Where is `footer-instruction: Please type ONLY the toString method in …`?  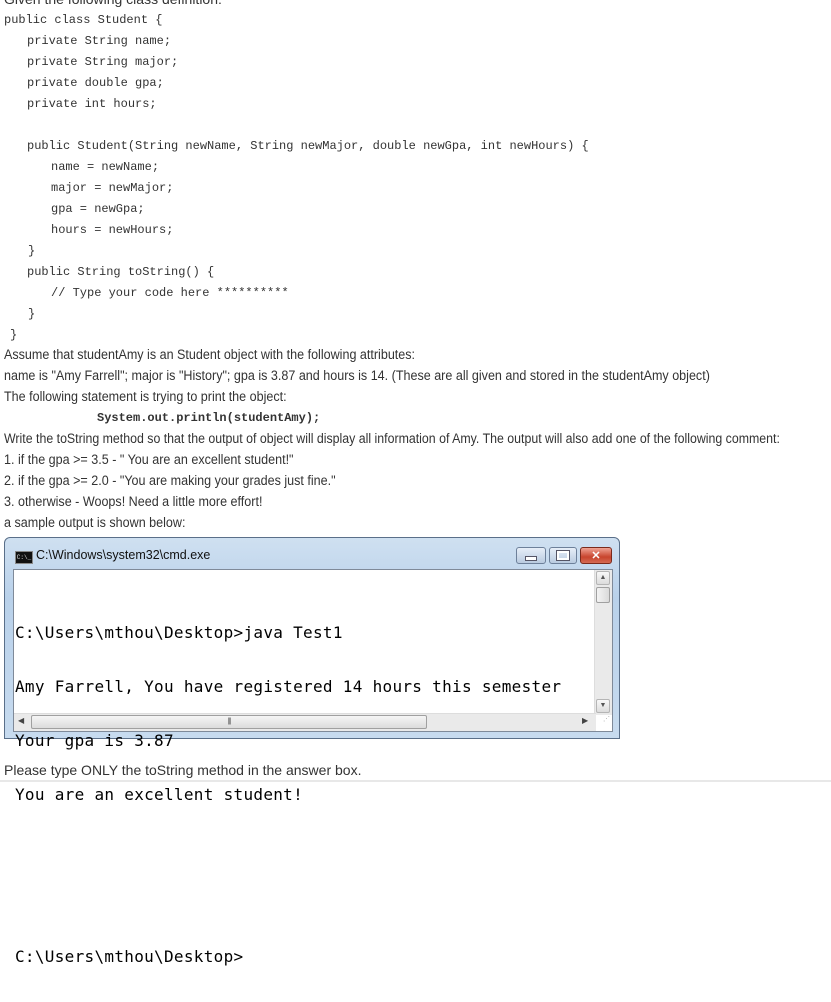
footer-instruction: Please type ONLY the toString method in … is located at coordinates (183, 770).